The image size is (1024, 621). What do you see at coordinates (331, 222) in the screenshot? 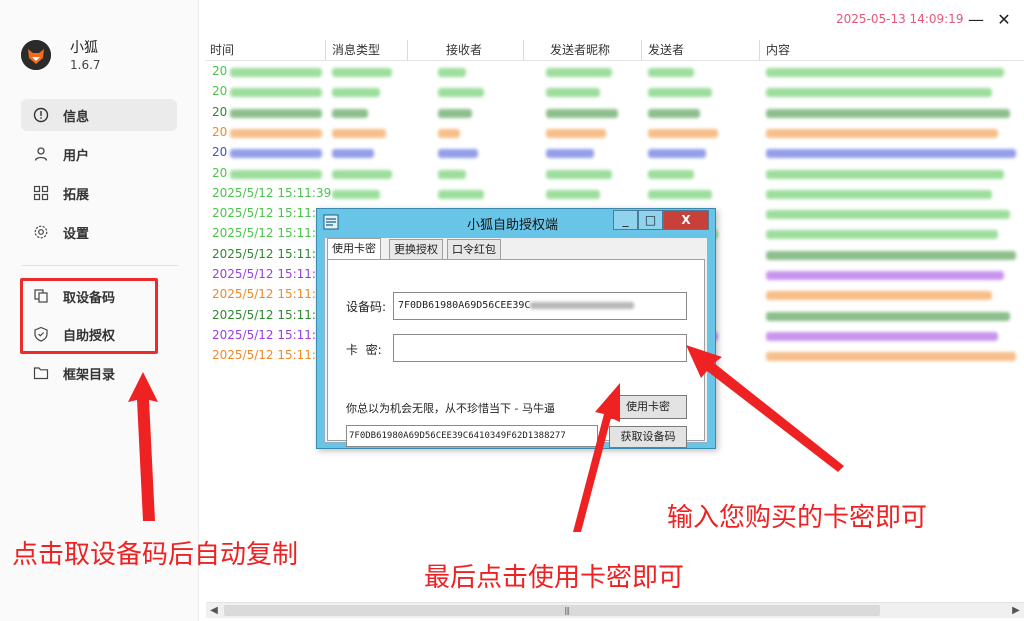
I see `dialog-app-icon` at bounding box center [331, 222].